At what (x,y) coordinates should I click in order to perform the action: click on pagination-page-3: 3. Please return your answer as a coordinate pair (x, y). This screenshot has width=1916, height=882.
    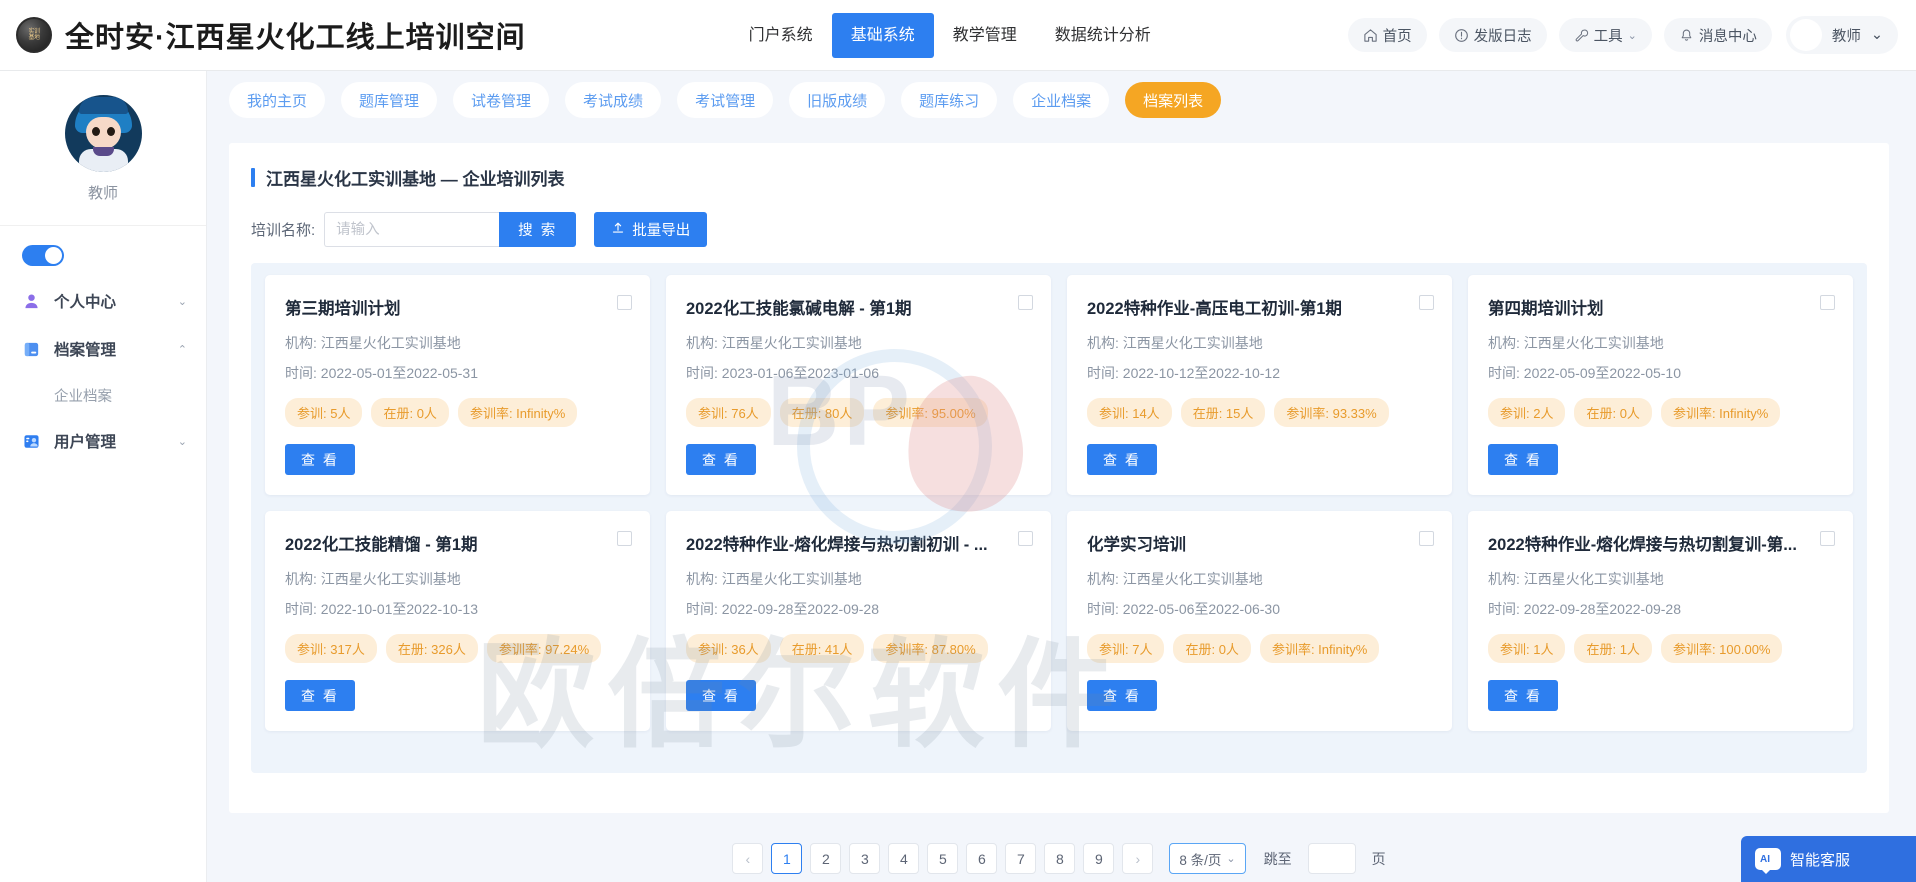
    Looking at the image, I should click on (865, 858).